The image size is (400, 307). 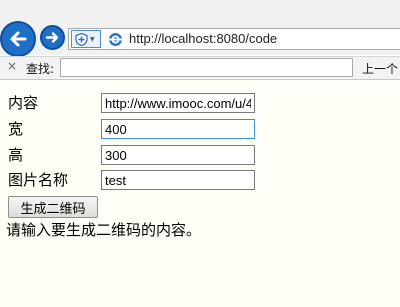 What do you see at coordinates (16, 129) in the screenshot?
I see `width-label: 宽` at bounding box center [16, 129].